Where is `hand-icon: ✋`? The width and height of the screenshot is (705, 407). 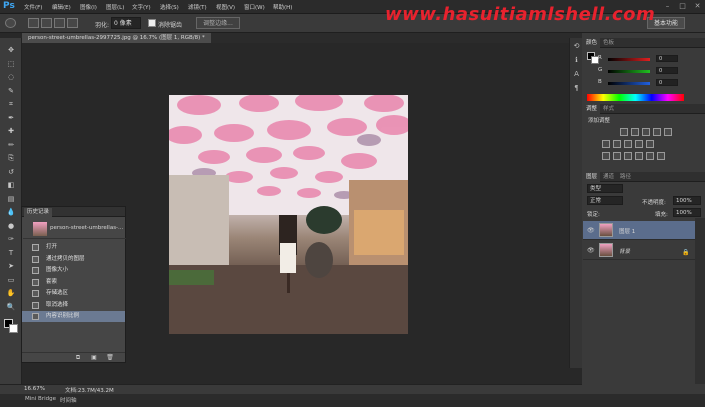
hand-icon: ✋ is located at coordinates (11, 293).